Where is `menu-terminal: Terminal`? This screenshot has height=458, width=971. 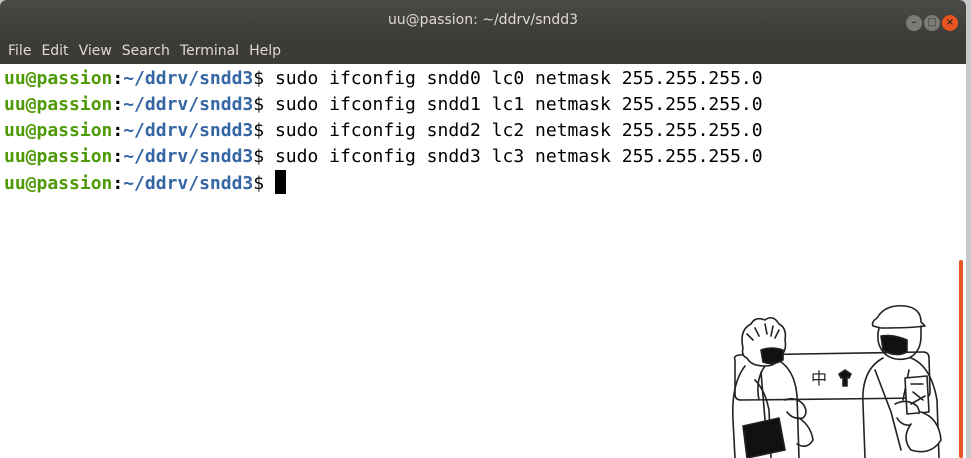
menu-terminal: Terminal is located at coordinates (209, 51).